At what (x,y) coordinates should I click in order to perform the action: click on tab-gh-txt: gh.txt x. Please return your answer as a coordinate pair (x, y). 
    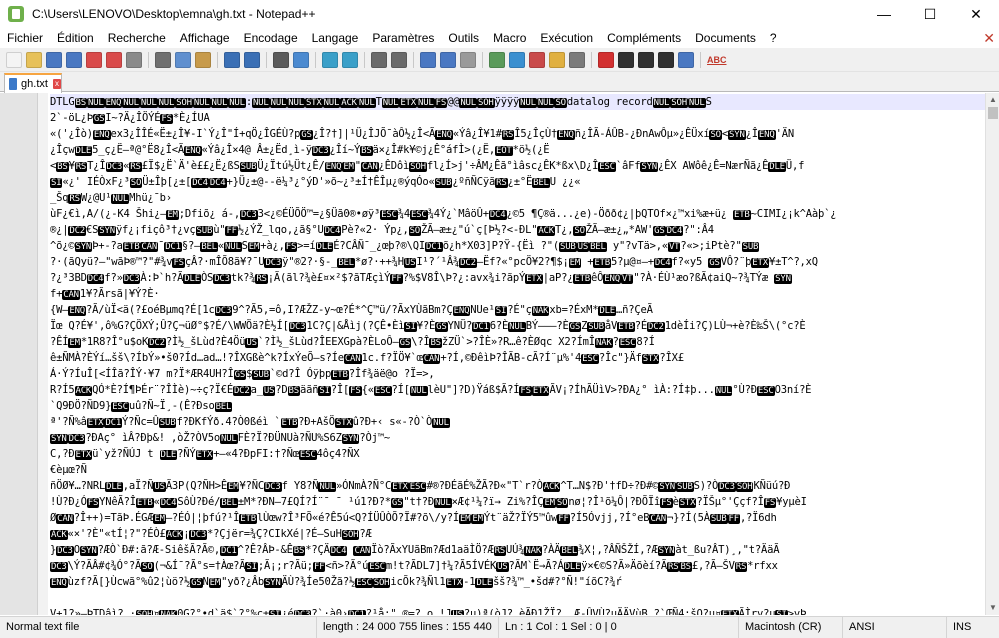
    Looking at the image, I should click on (33, 83).